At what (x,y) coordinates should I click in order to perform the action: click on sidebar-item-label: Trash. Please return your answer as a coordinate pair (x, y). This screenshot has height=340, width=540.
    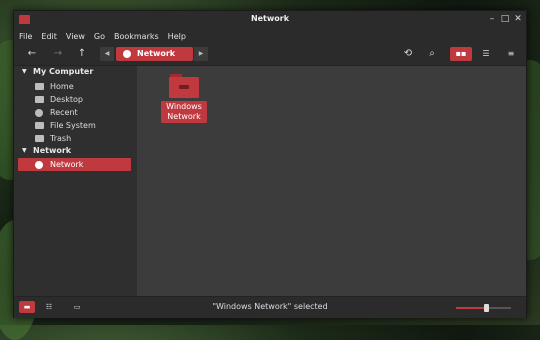
    Looking at the image, I should click on (61, 138).